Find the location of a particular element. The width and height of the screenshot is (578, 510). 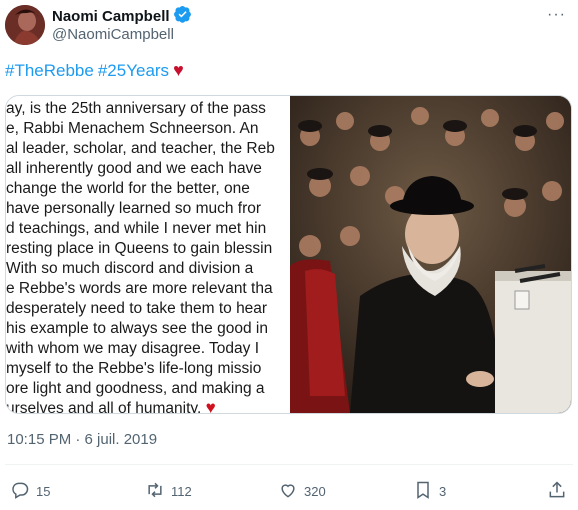

tweet-text: #TheRebbe #25Years ♥ is located at coordinates (94, 70).